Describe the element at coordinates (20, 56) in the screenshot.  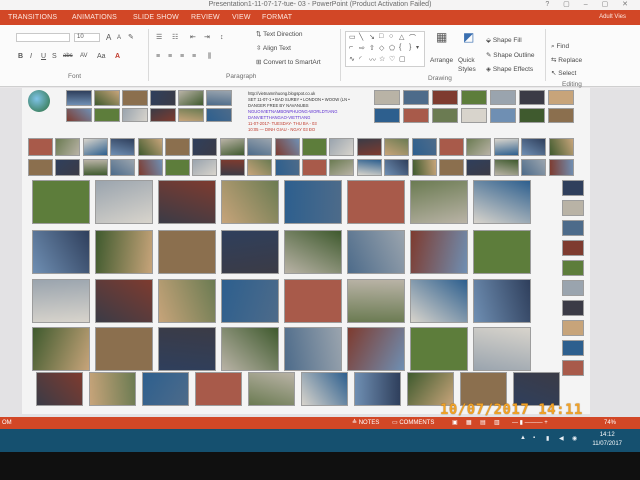
I see `bold-button: B` at that location.